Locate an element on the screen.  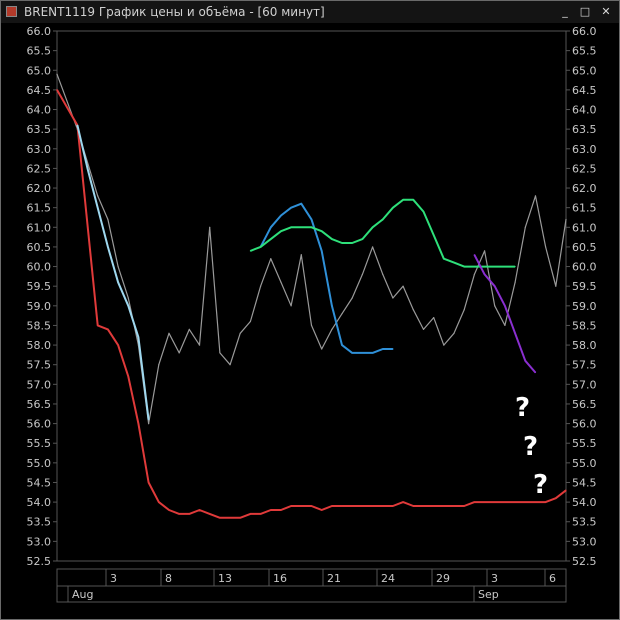
y-tick-label-right: 61.0 is located at coordinates (584, 227).